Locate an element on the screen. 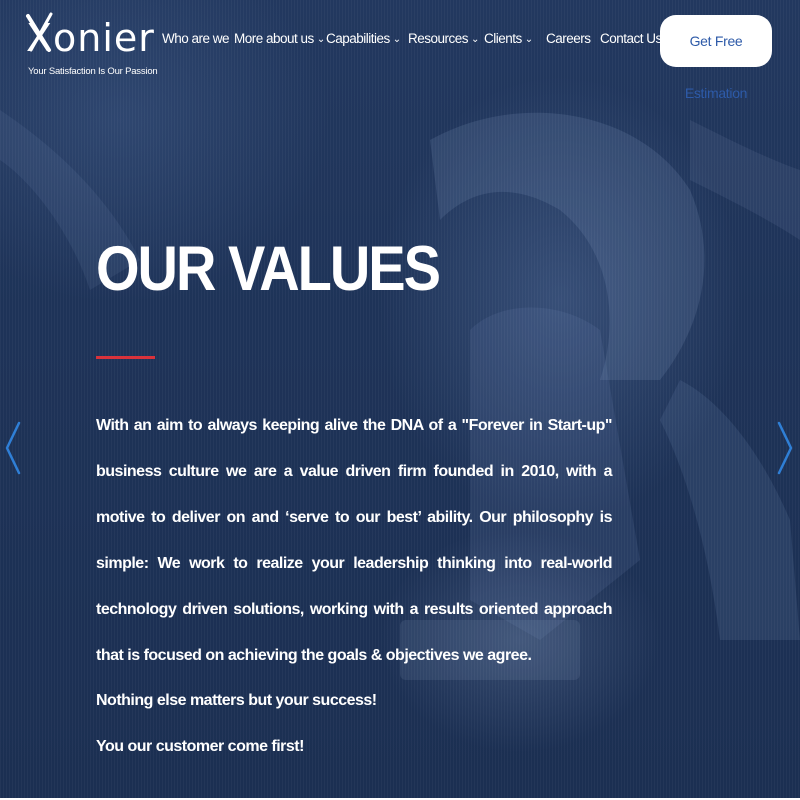 This screenshot has width=800, height=800. nav-contact-us: Contact Us is located at coordinates (631, 39).